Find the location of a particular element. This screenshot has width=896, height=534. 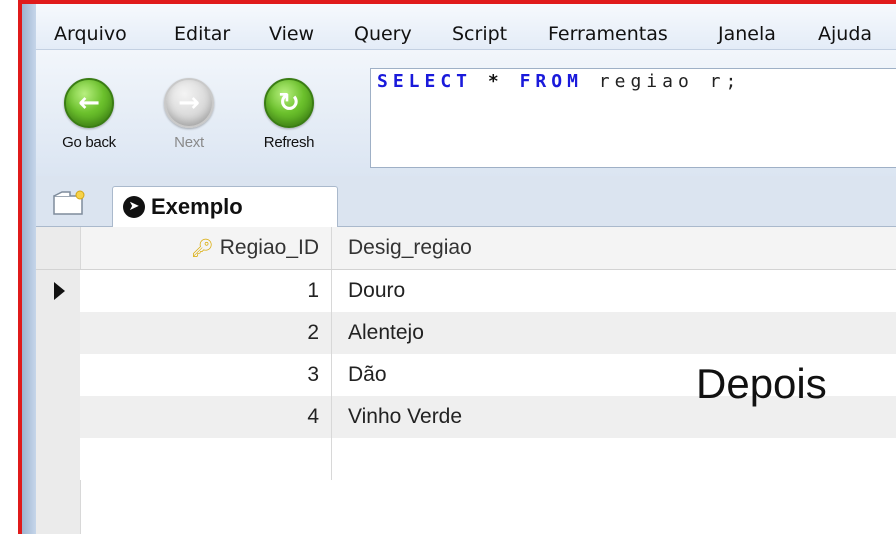

column-header-regiao-id: 🔑︎ Regiao_ID is located at coordinates (206, 248).